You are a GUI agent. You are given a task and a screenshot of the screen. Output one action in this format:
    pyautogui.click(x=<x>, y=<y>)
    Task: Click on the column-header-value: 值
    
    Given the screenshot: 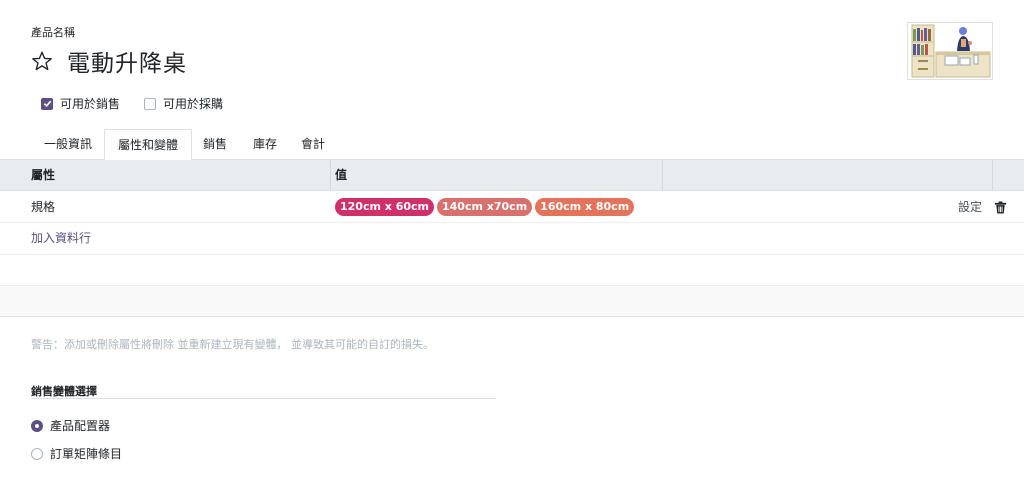 What is the action you would take?
    pyautogui.click(x=325, y=175)
    